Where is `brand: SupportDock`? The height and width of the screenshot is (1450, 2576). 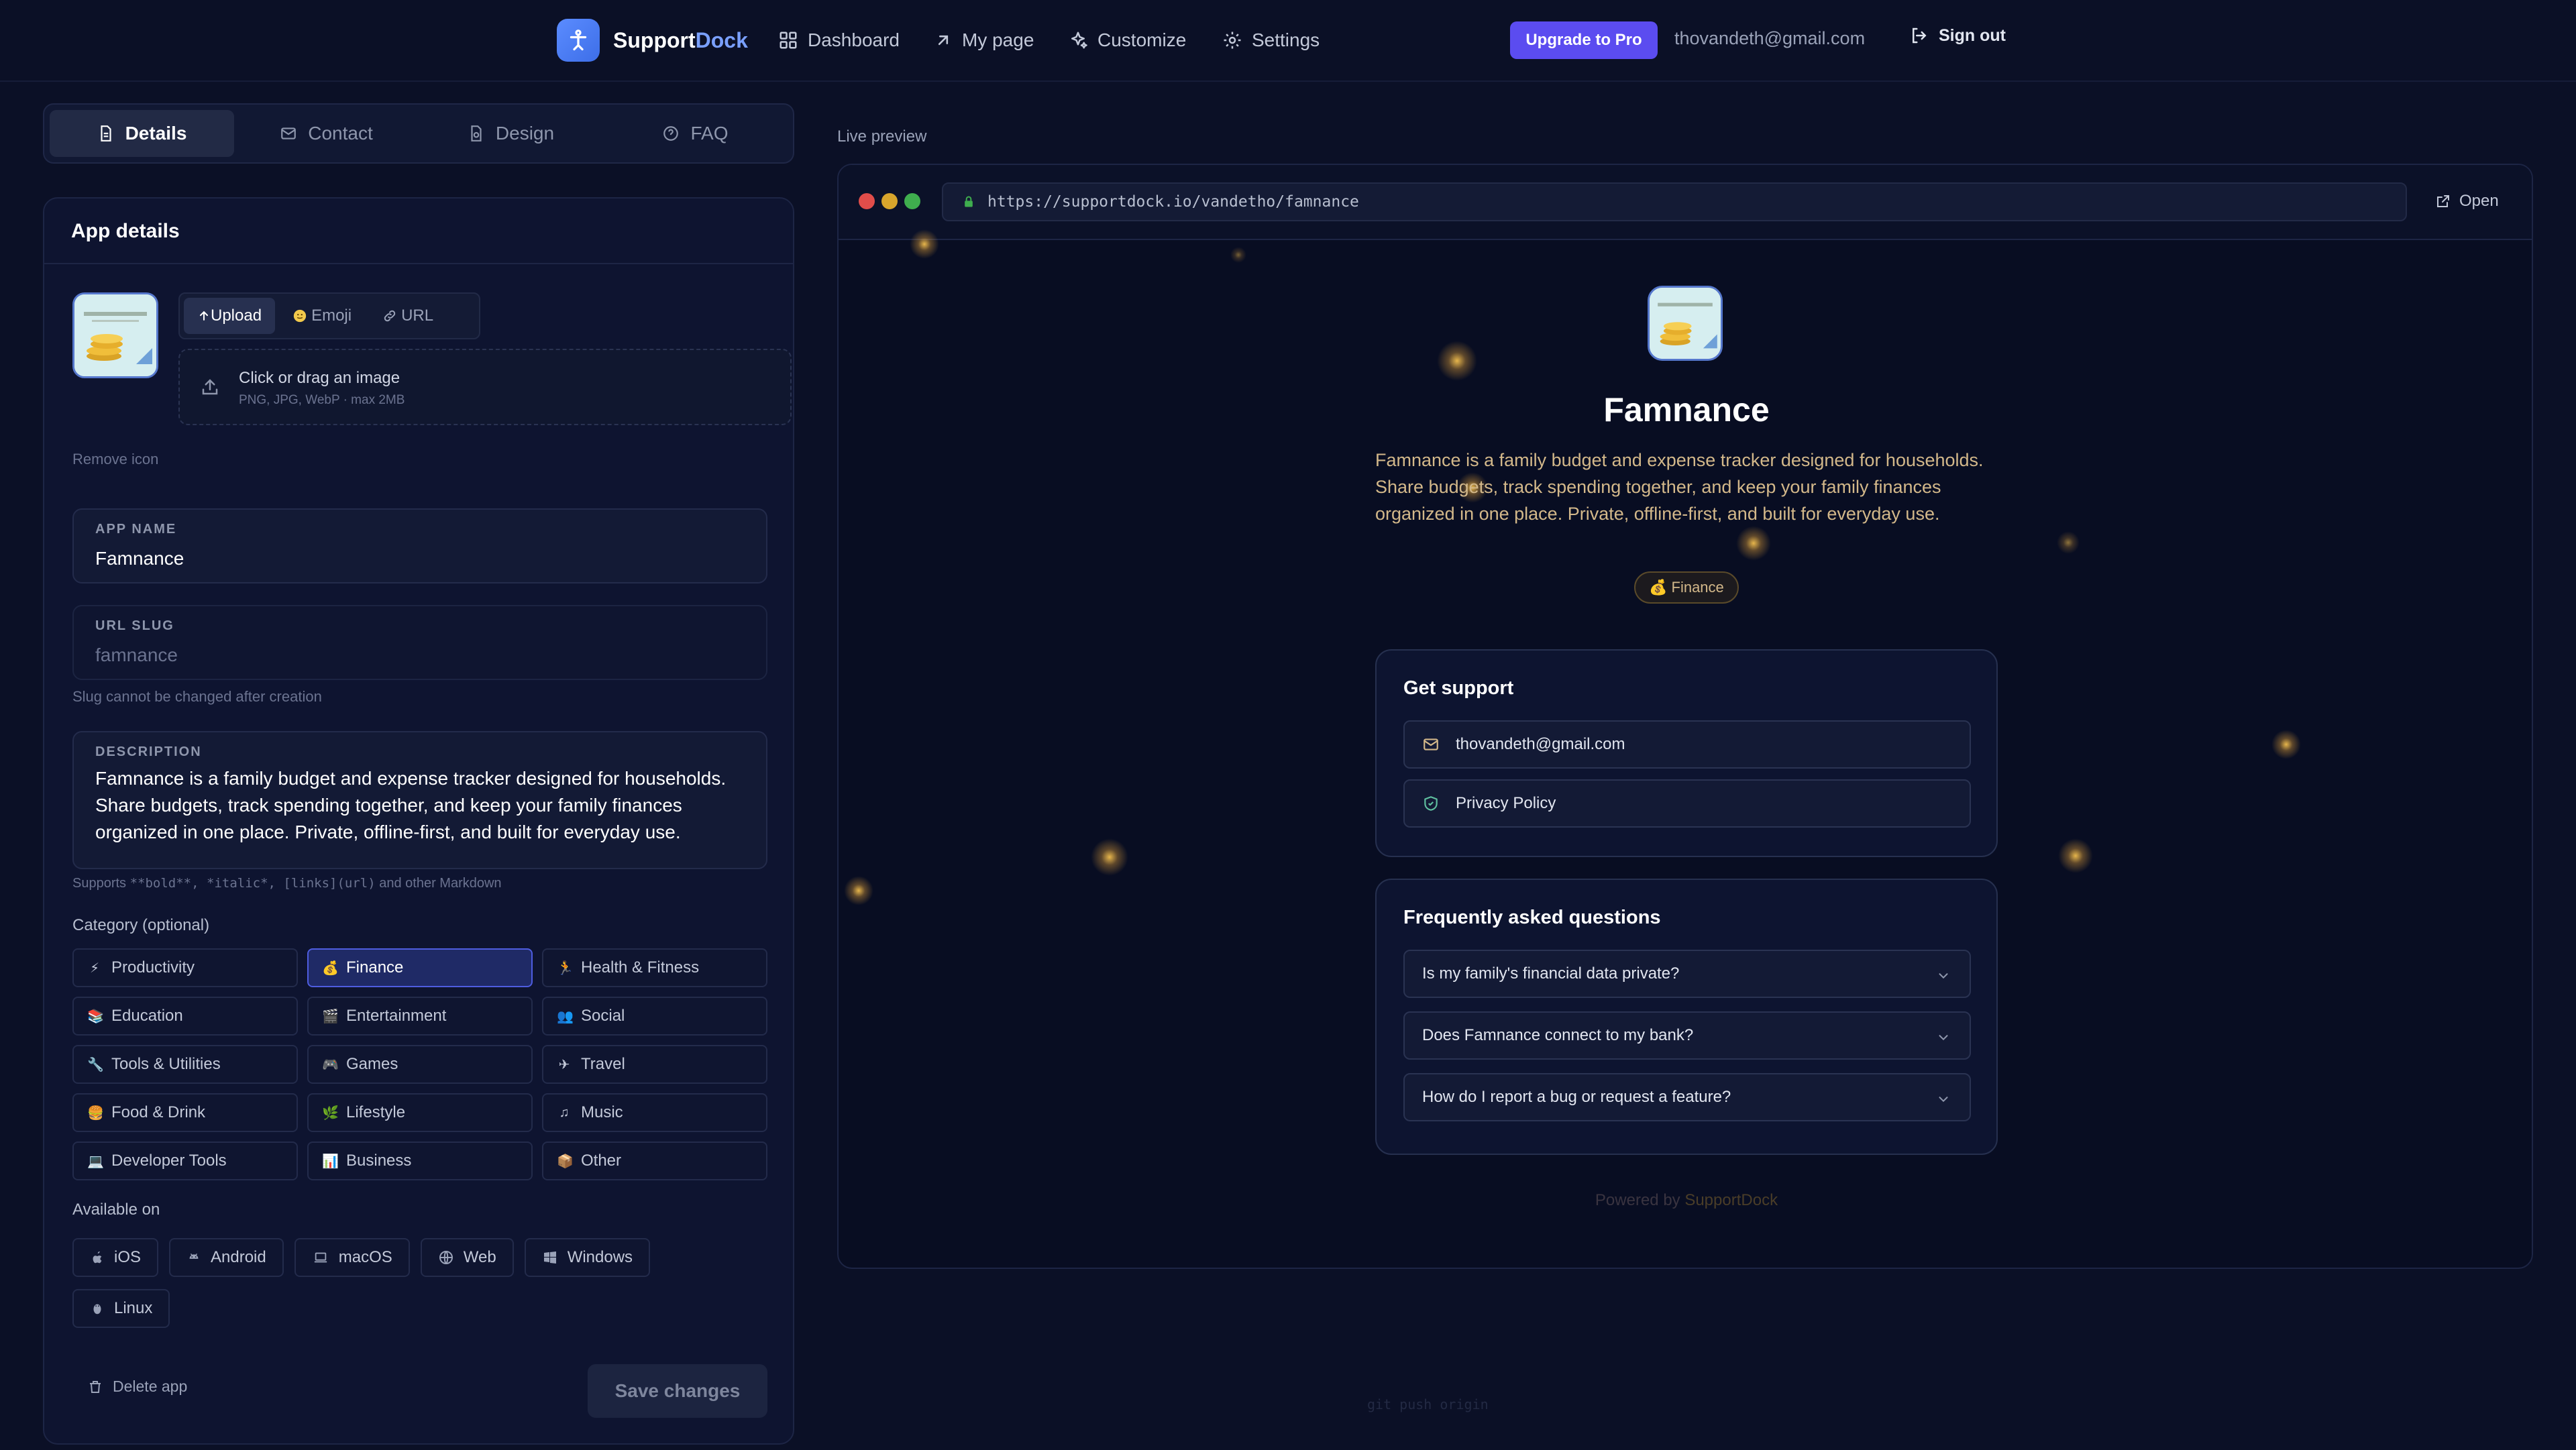 brand: SupportDock is located at coordinates (652, 40).